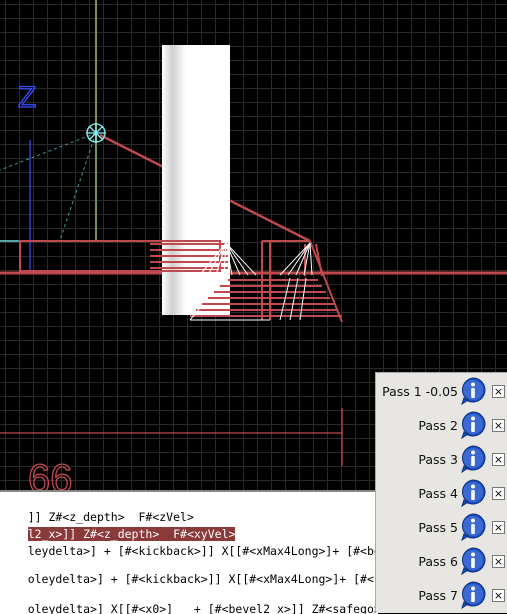 This screenshot has height=614, width=507. Describe the element at coordinates (438, 493) in the screenshot. I see `pass-label: Pass 4` at that location.